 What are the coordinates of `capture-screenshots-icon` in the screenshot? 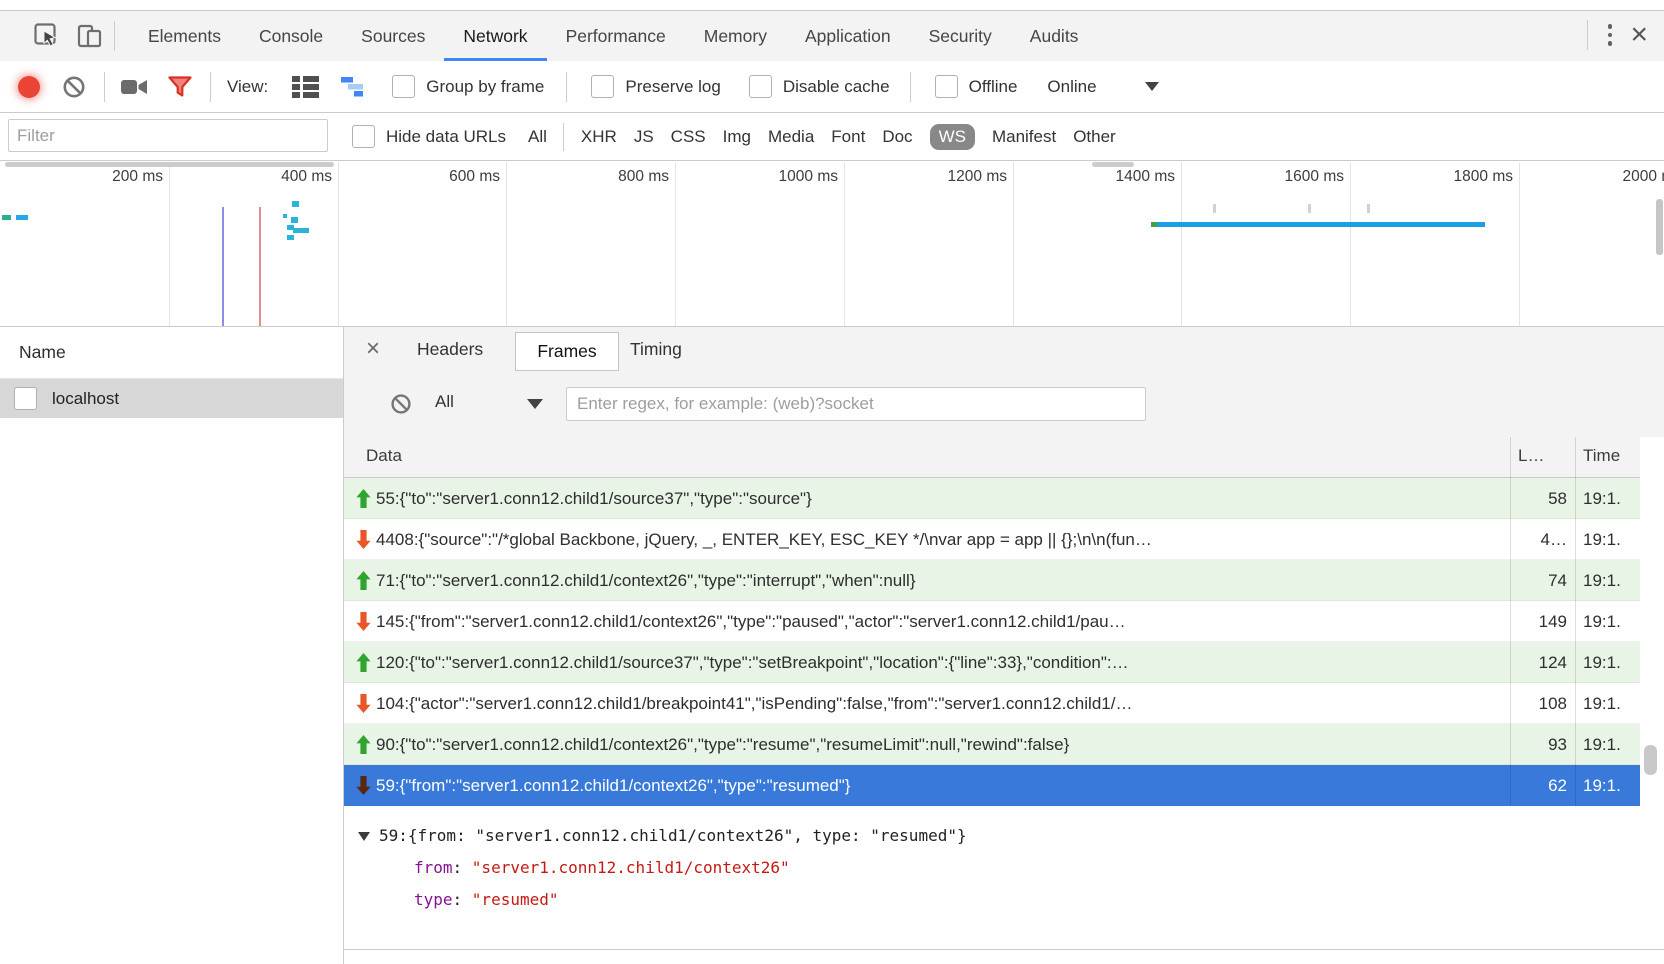 It's located at (134, 87).